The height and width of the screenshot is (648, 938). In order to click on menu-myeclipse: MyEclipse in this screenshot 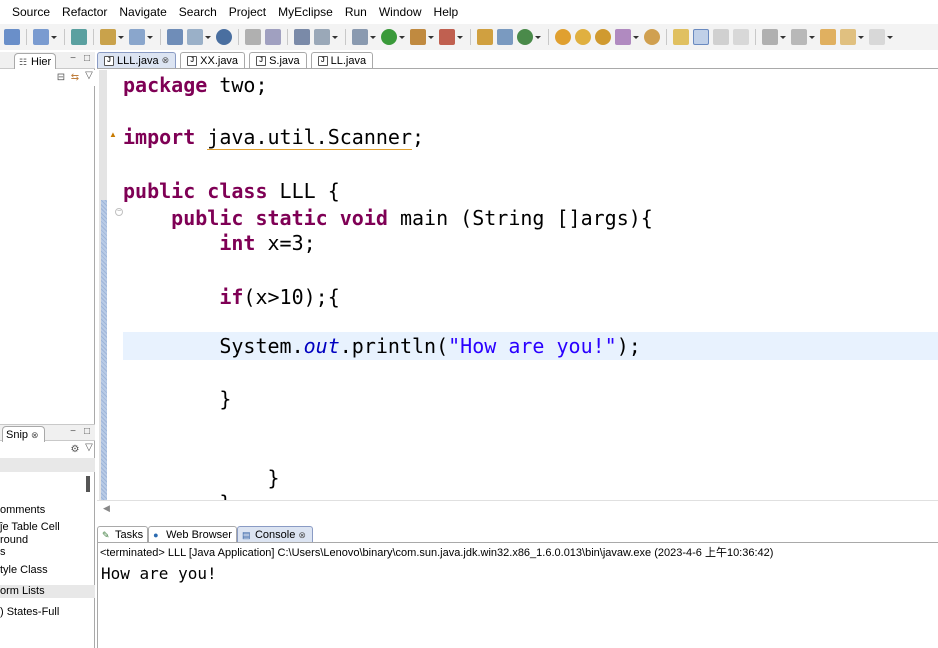, I will do `click(305, 12)`.